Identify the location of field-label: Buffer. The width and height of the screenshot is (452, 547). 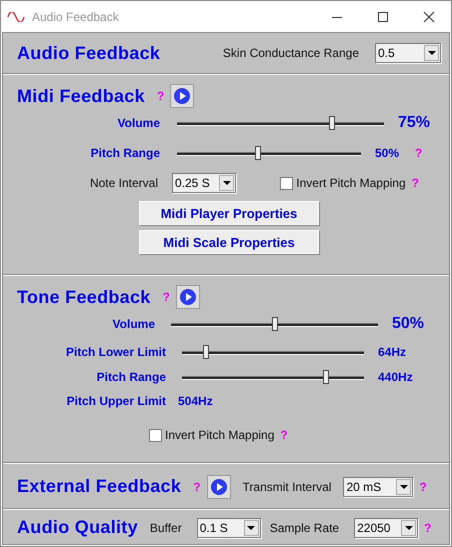
(166, 527).